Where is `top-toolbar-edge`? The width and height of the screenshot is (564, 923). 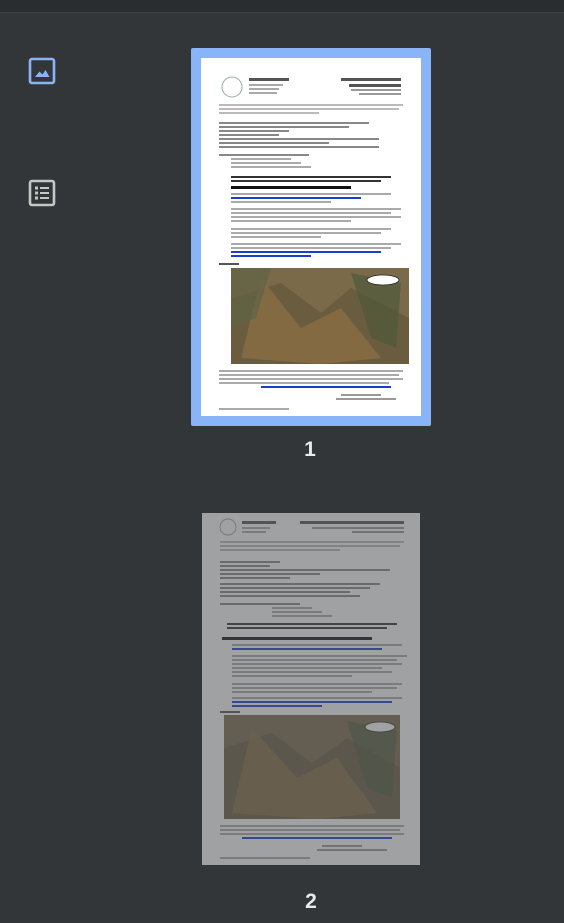
top-toolbar-edge is located at coordinates (282, 6).